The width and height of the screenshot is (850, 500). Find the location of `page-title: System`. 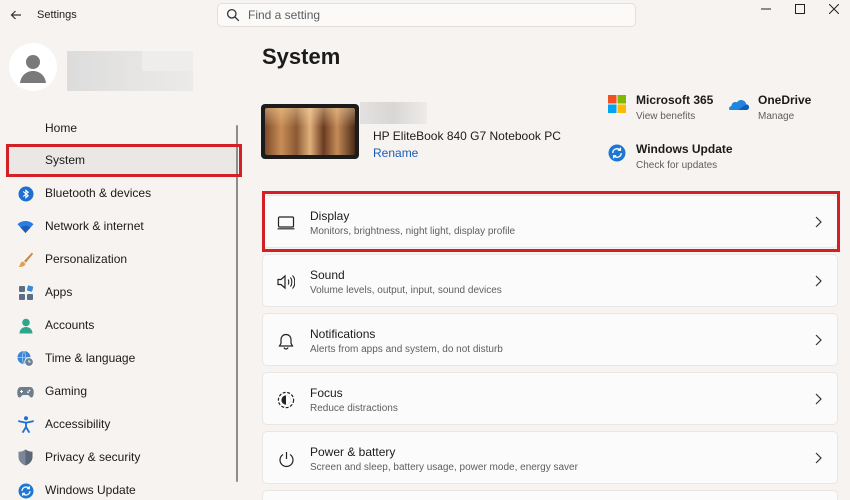

page-title: System is located at coordinates (301, 56).